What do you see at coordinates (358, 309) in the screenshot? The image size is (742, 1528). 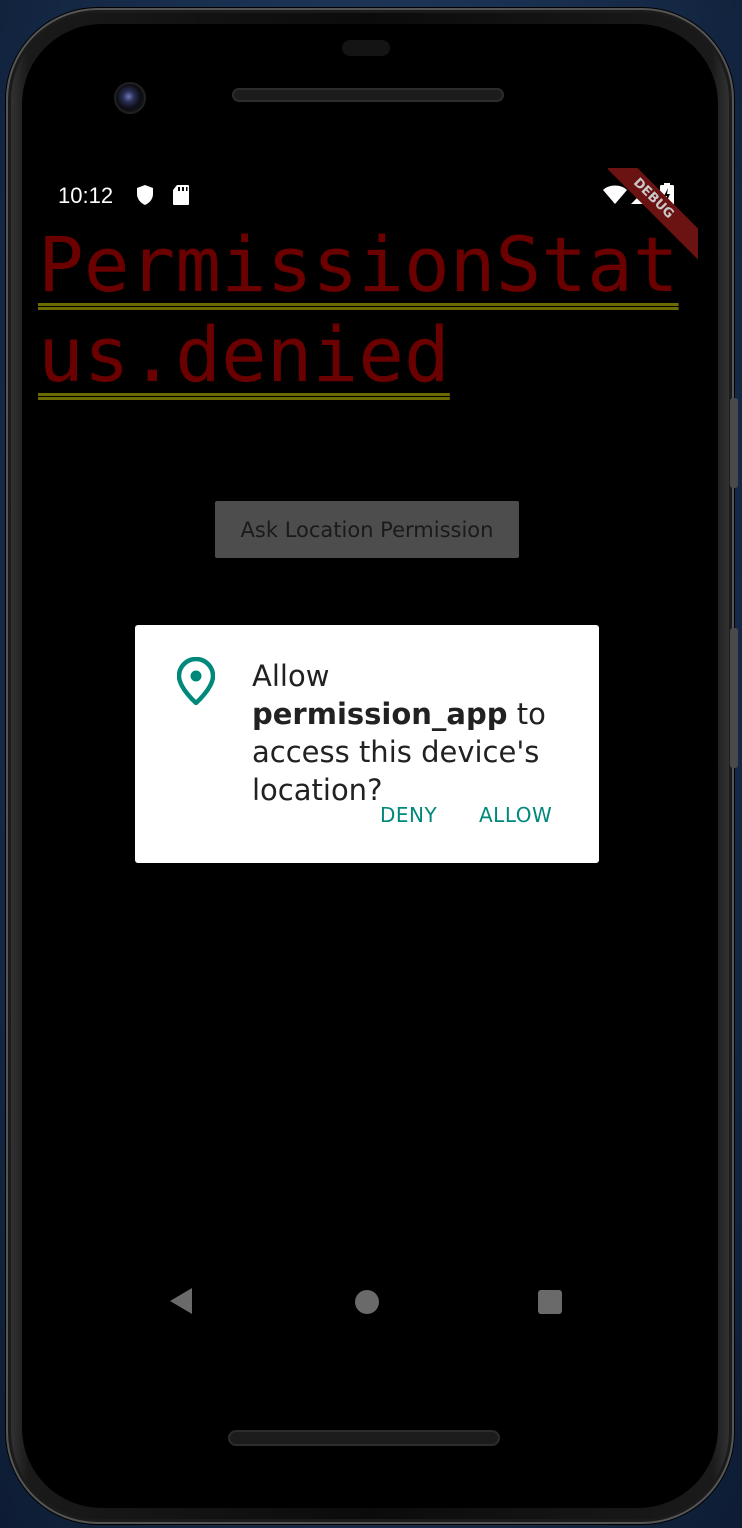 I see `permission-status-text: PermissionStatus.denied` at bounding box center [358, 309].